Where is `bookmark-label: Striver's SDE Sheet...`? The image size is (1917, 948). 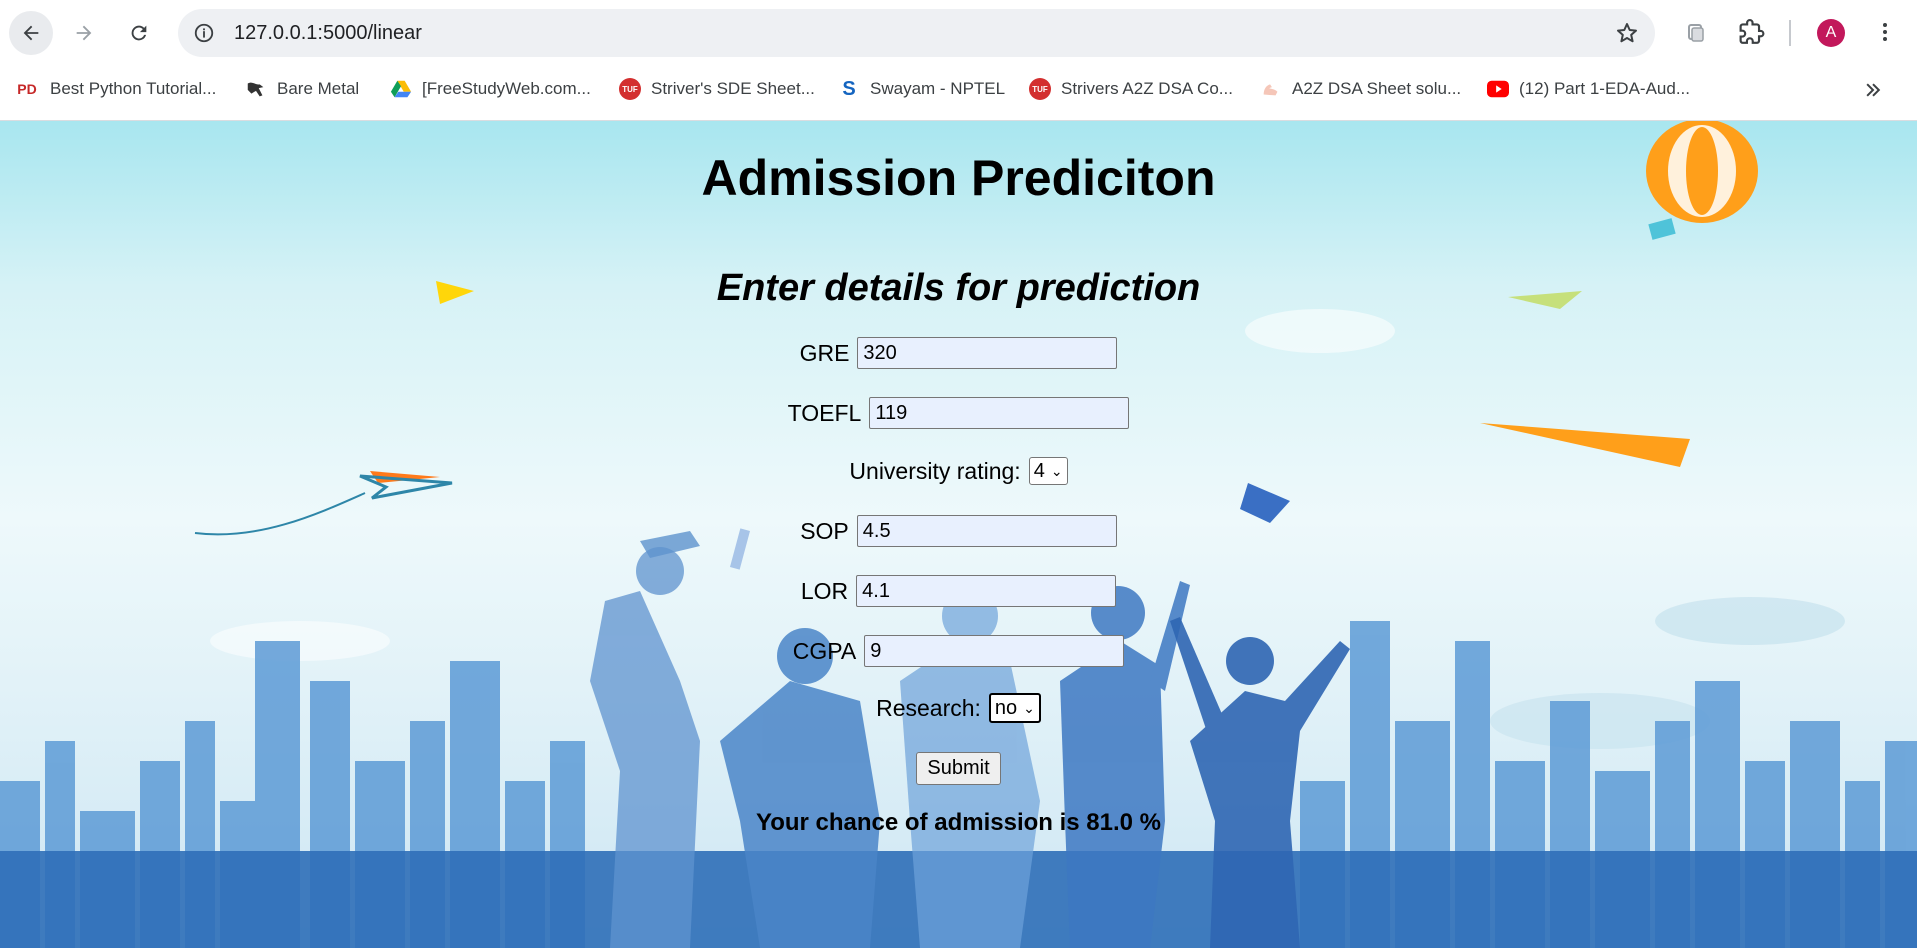 bookmark-label: Striver's SDE Sheet... is located at coordinates (733, 88).